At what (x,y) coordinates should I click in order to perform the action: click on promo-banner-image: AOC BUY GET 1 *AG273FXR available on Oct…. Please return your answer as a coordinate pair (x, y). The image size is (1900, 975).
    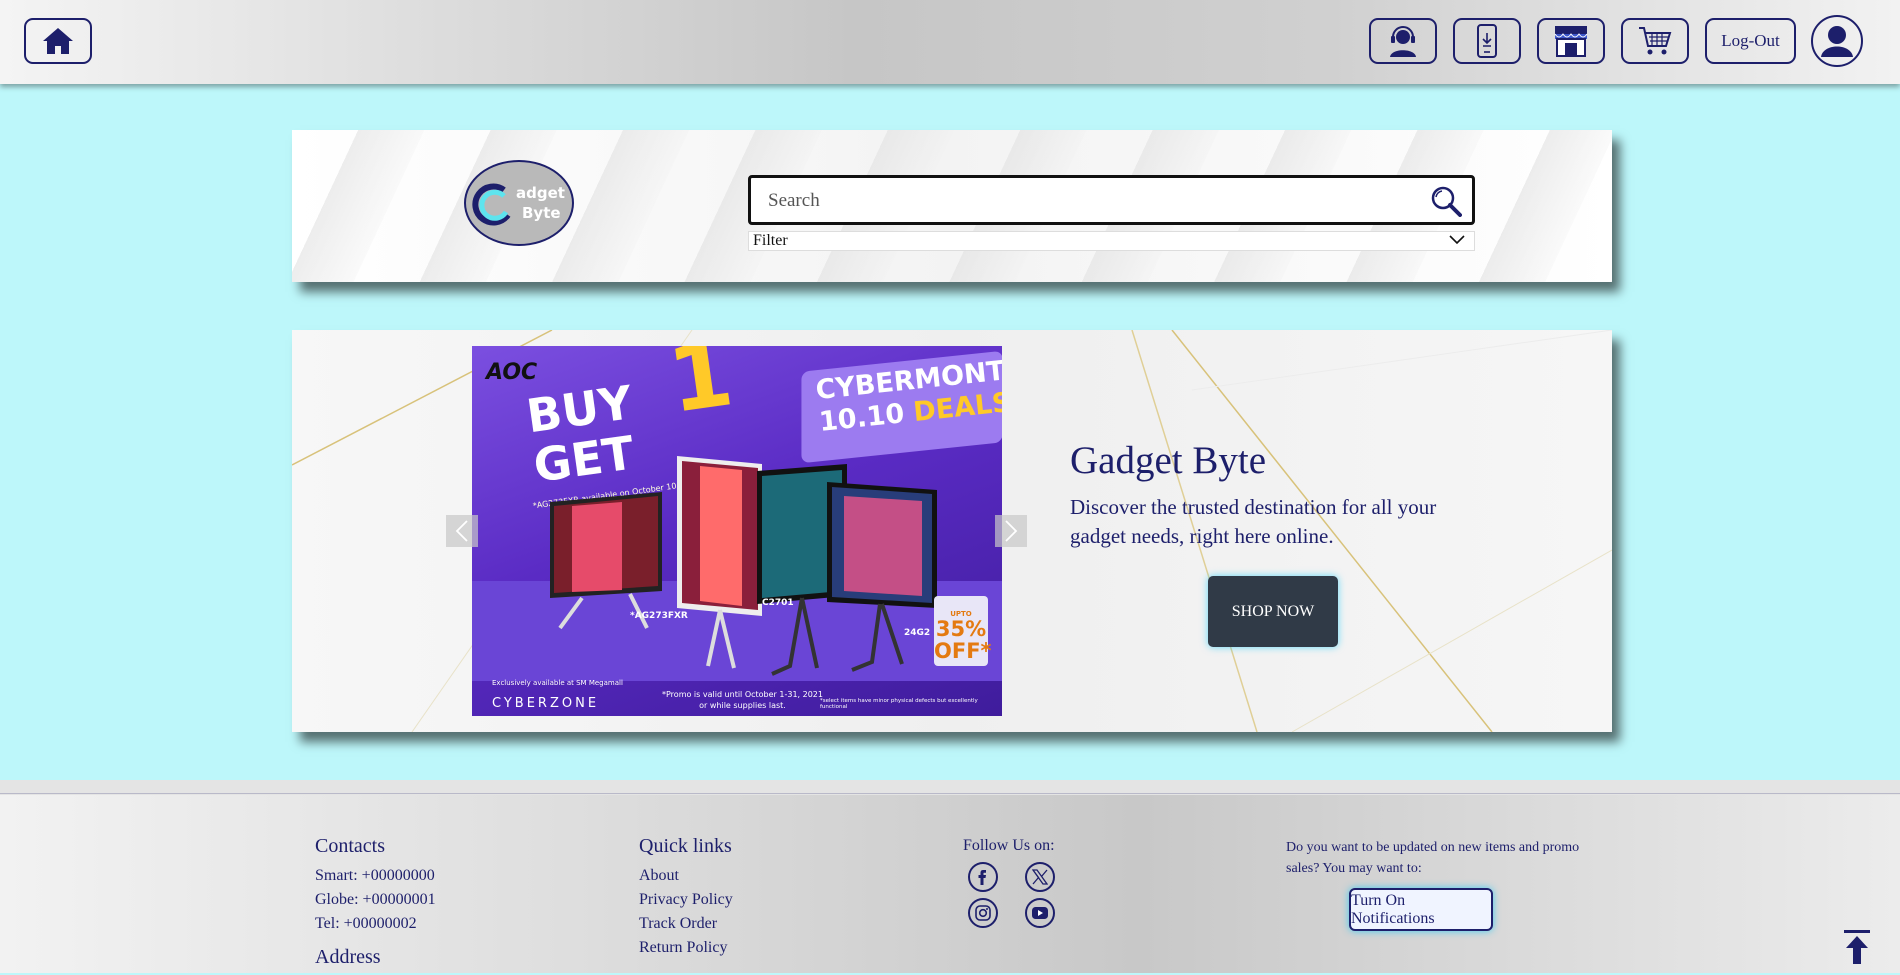
    Looking at the image, I should click on (737, 531).